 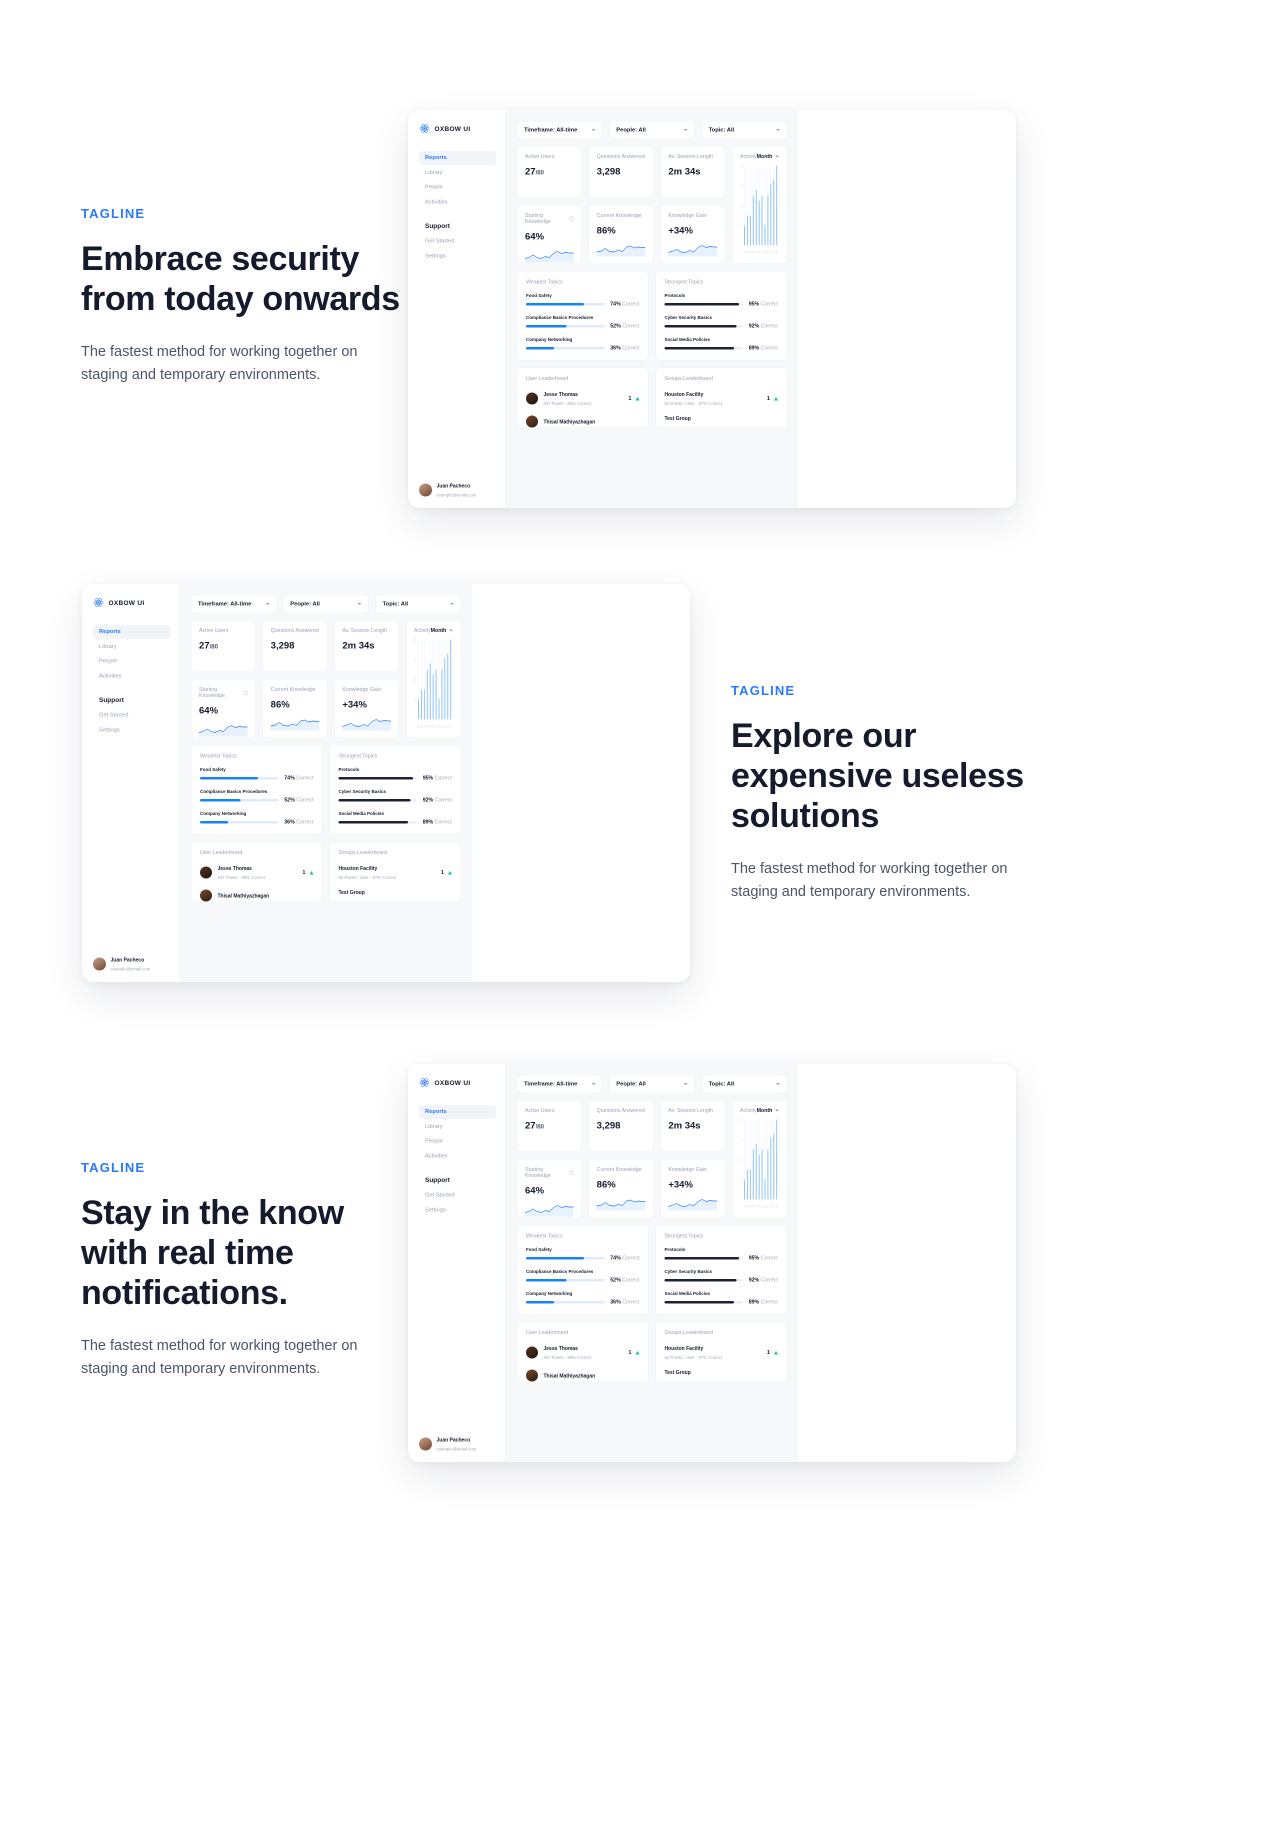 I want to click on filter-timeframe-label: Timeframe: All-time, so click(x=551, y=130).